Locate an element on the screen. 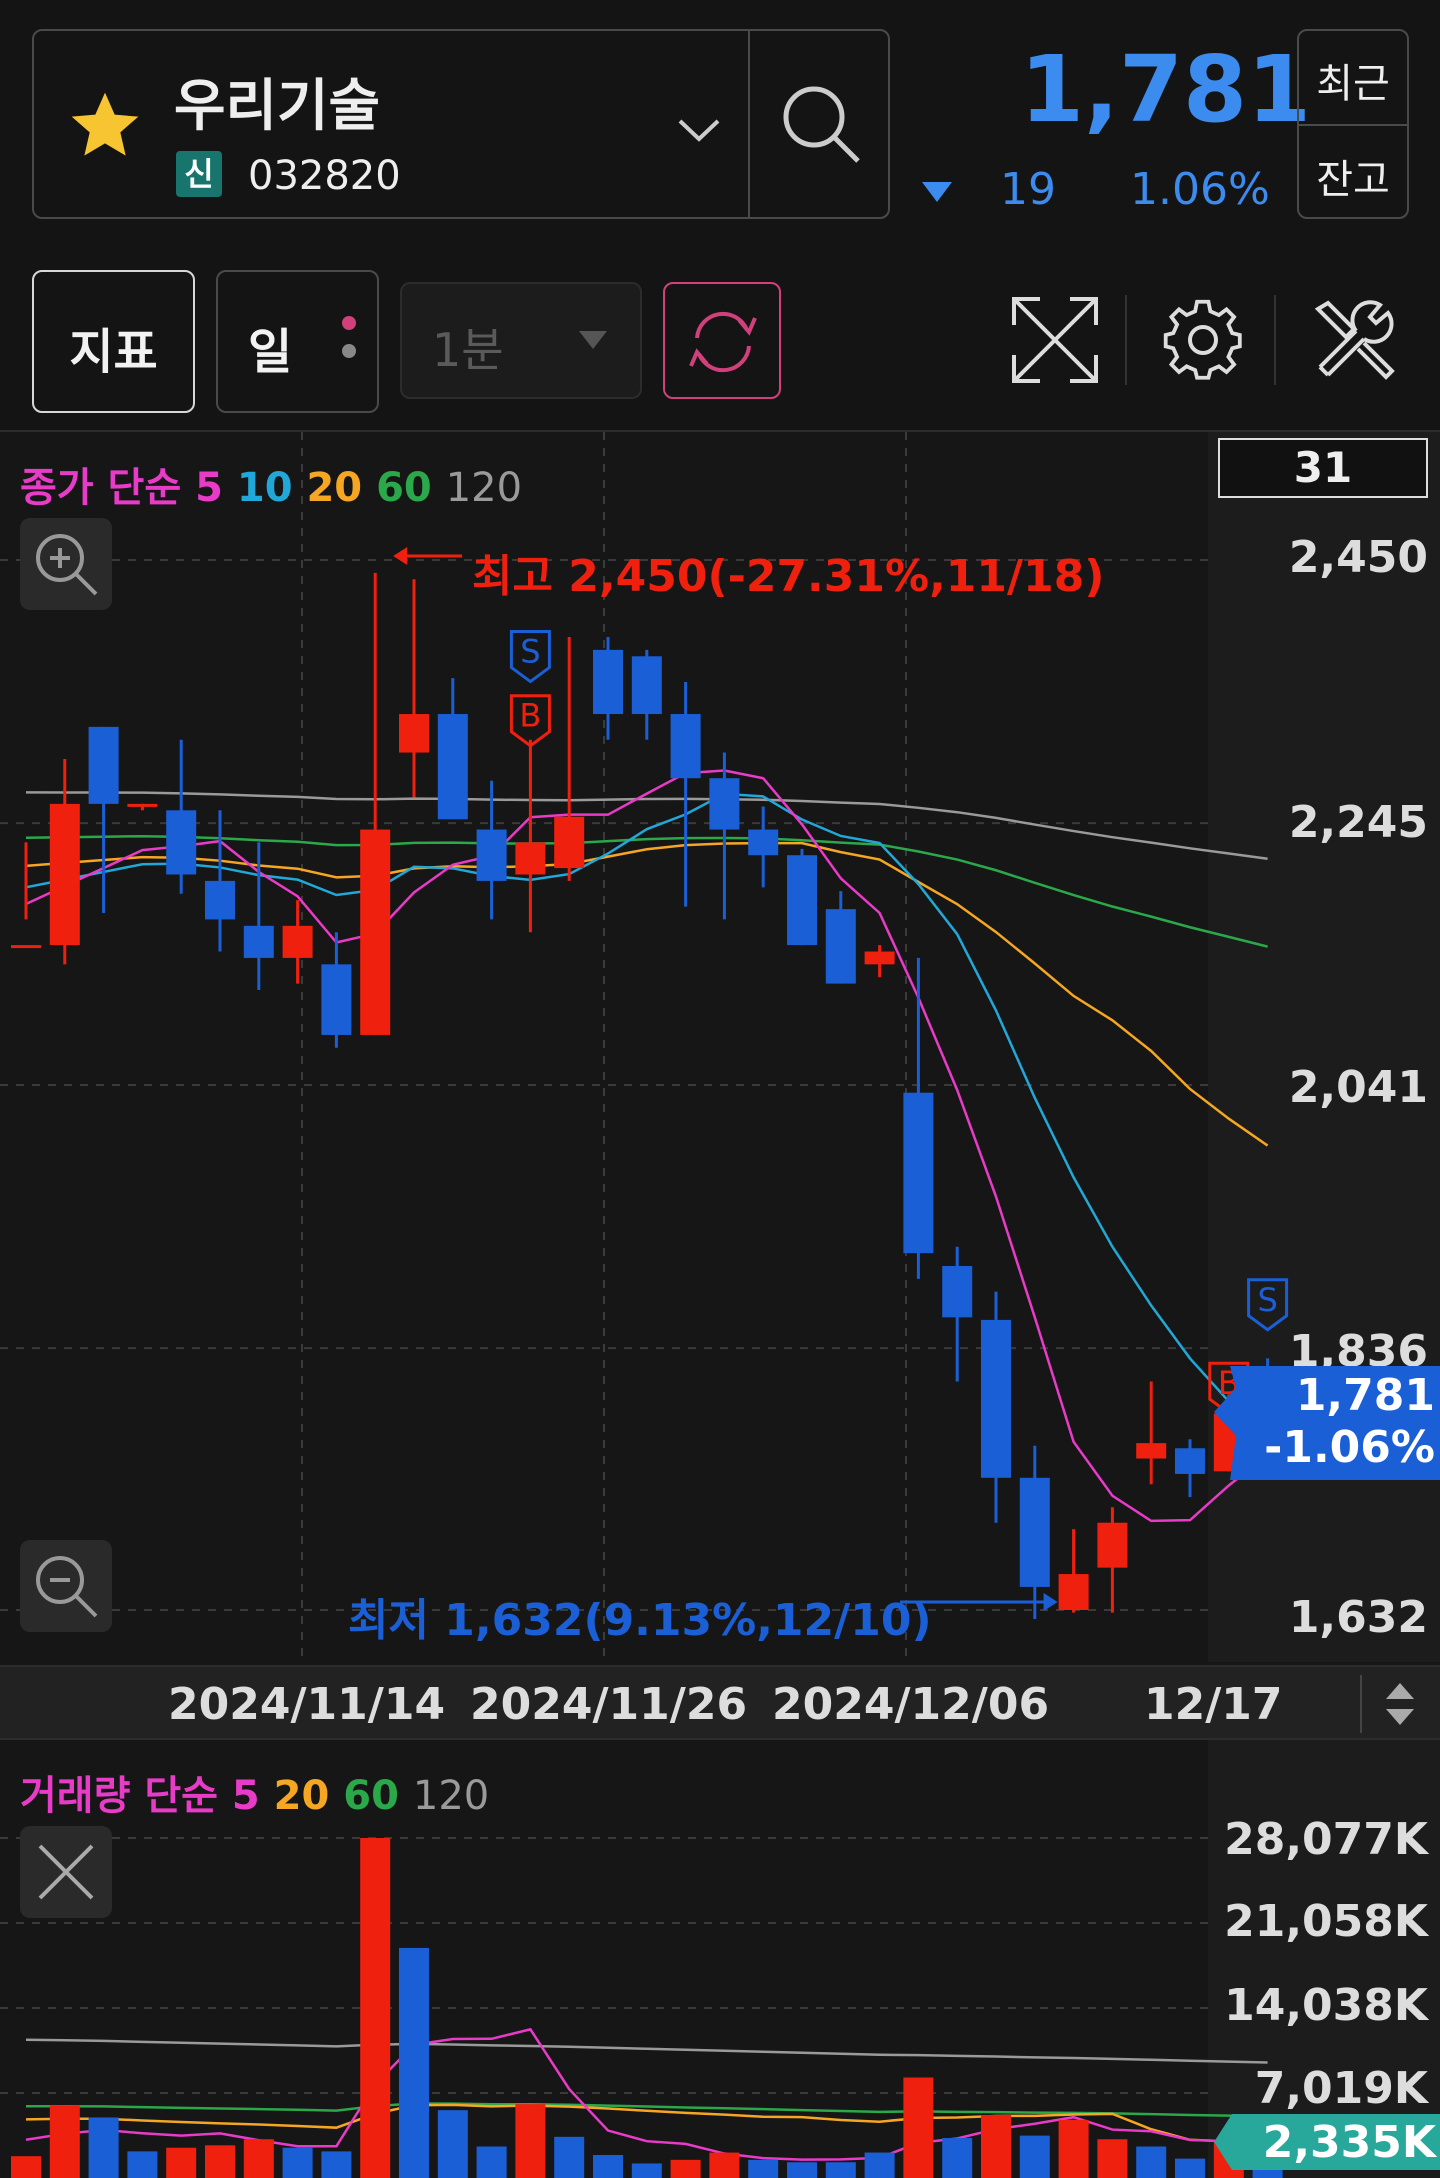 This screenshot has height=2178, width=1440. x-tick: 2024/12/06 is located at coordinates (911, 1704).